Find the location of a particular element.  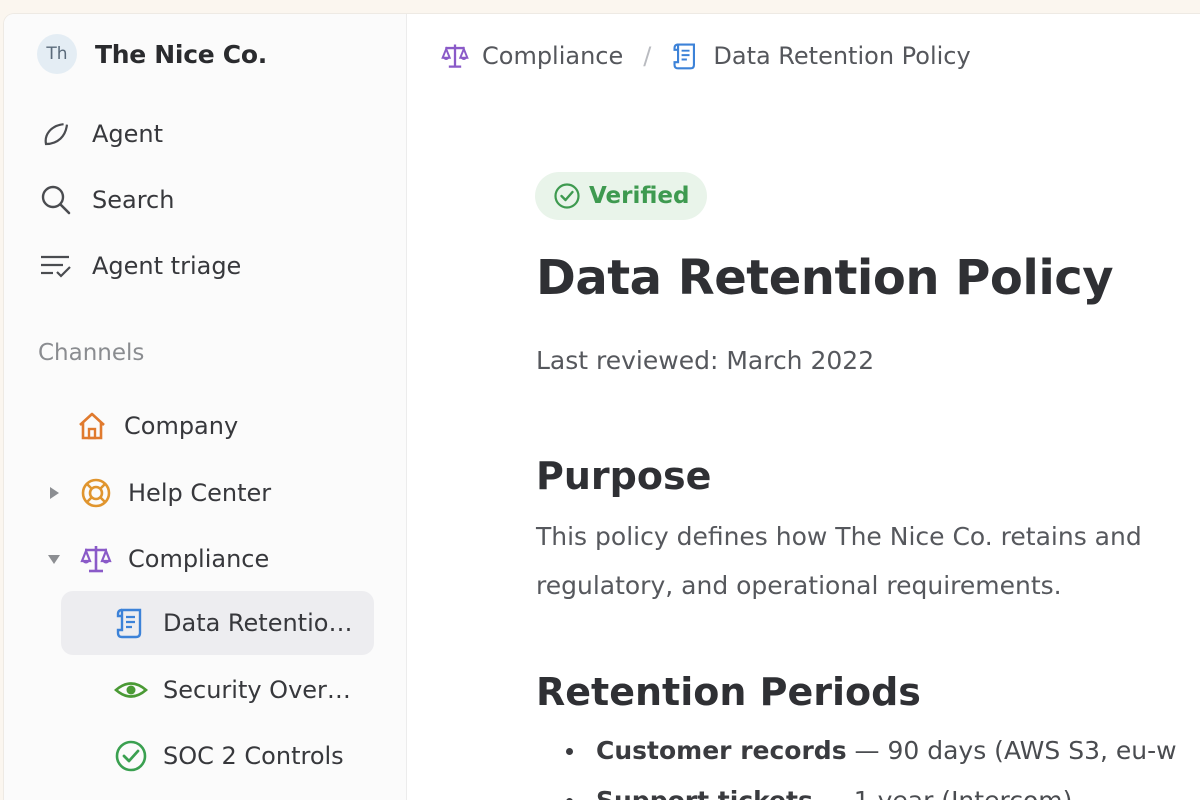

verified-badge-label: Verified is located at coordinates (639, 196).